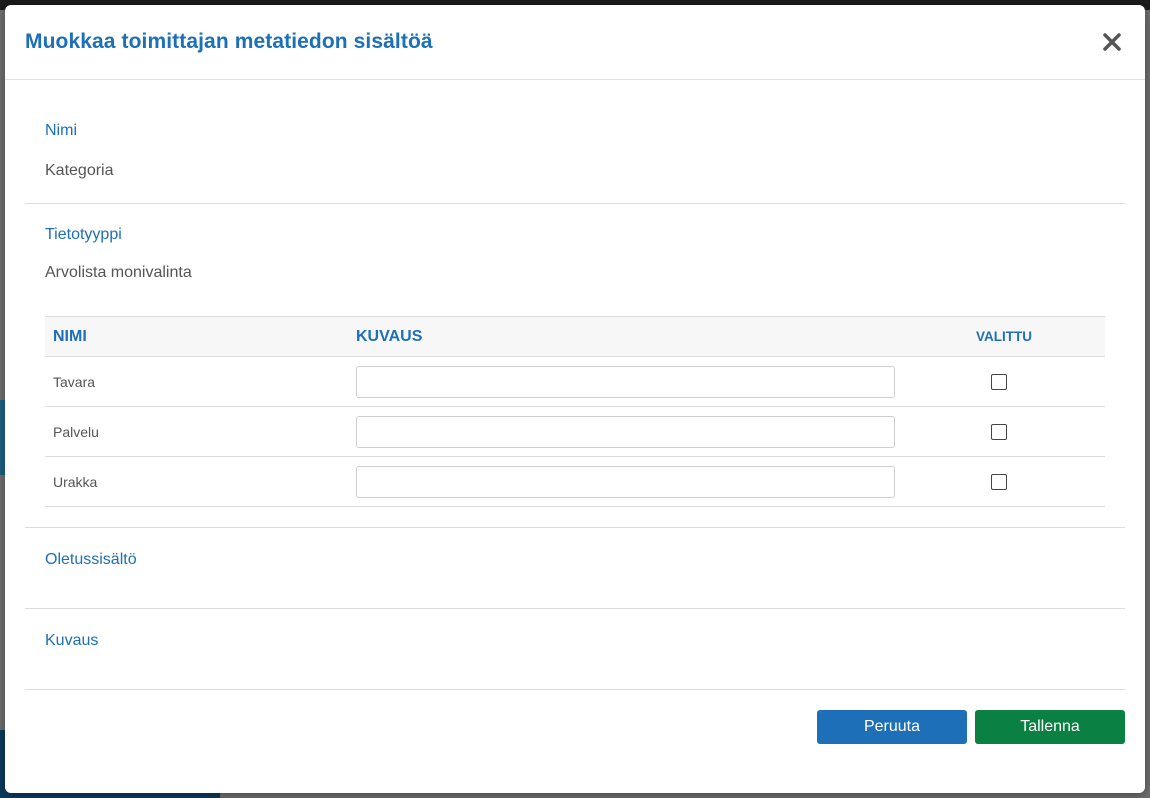 The image size is (1150, 798). I want to click on table-row: Tavara, so click(575, 381).